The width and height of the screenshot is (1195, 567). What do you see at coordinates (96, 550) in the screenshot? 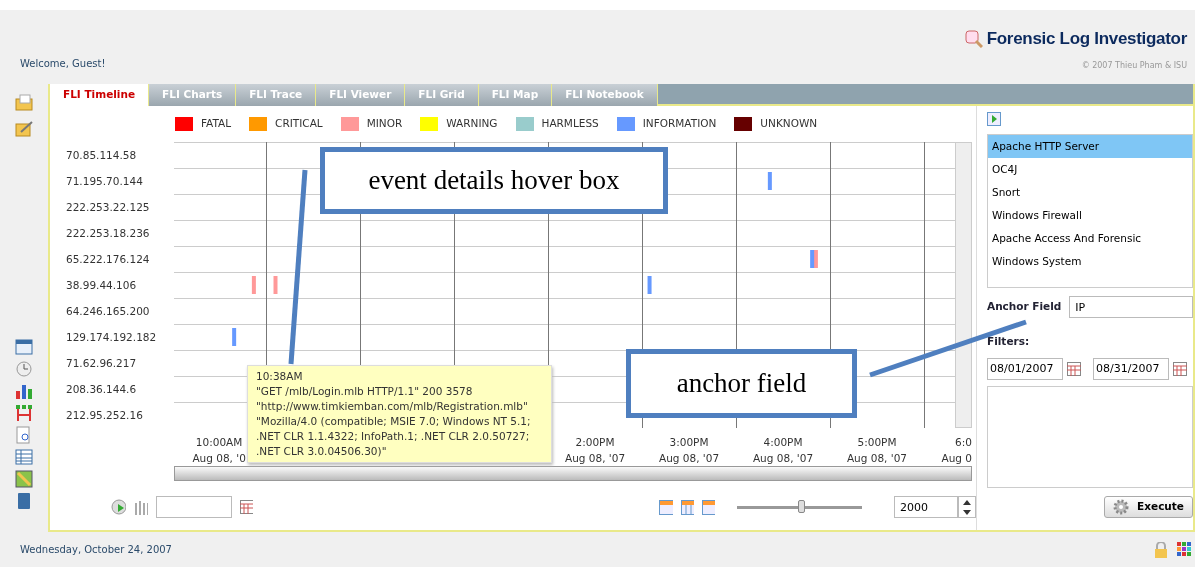
I see `status-date: Wednesday, October 24, 2007` at bounding box center [96, 550].